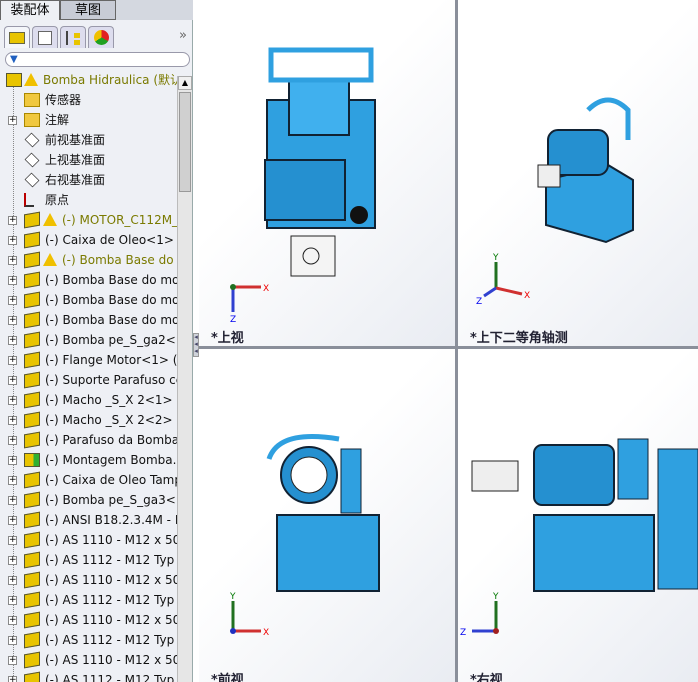 The width and height of the screenshot is (698, 682). I want to click on tree-item: + (-) Flange Motor<1> (, so click(88, 360).